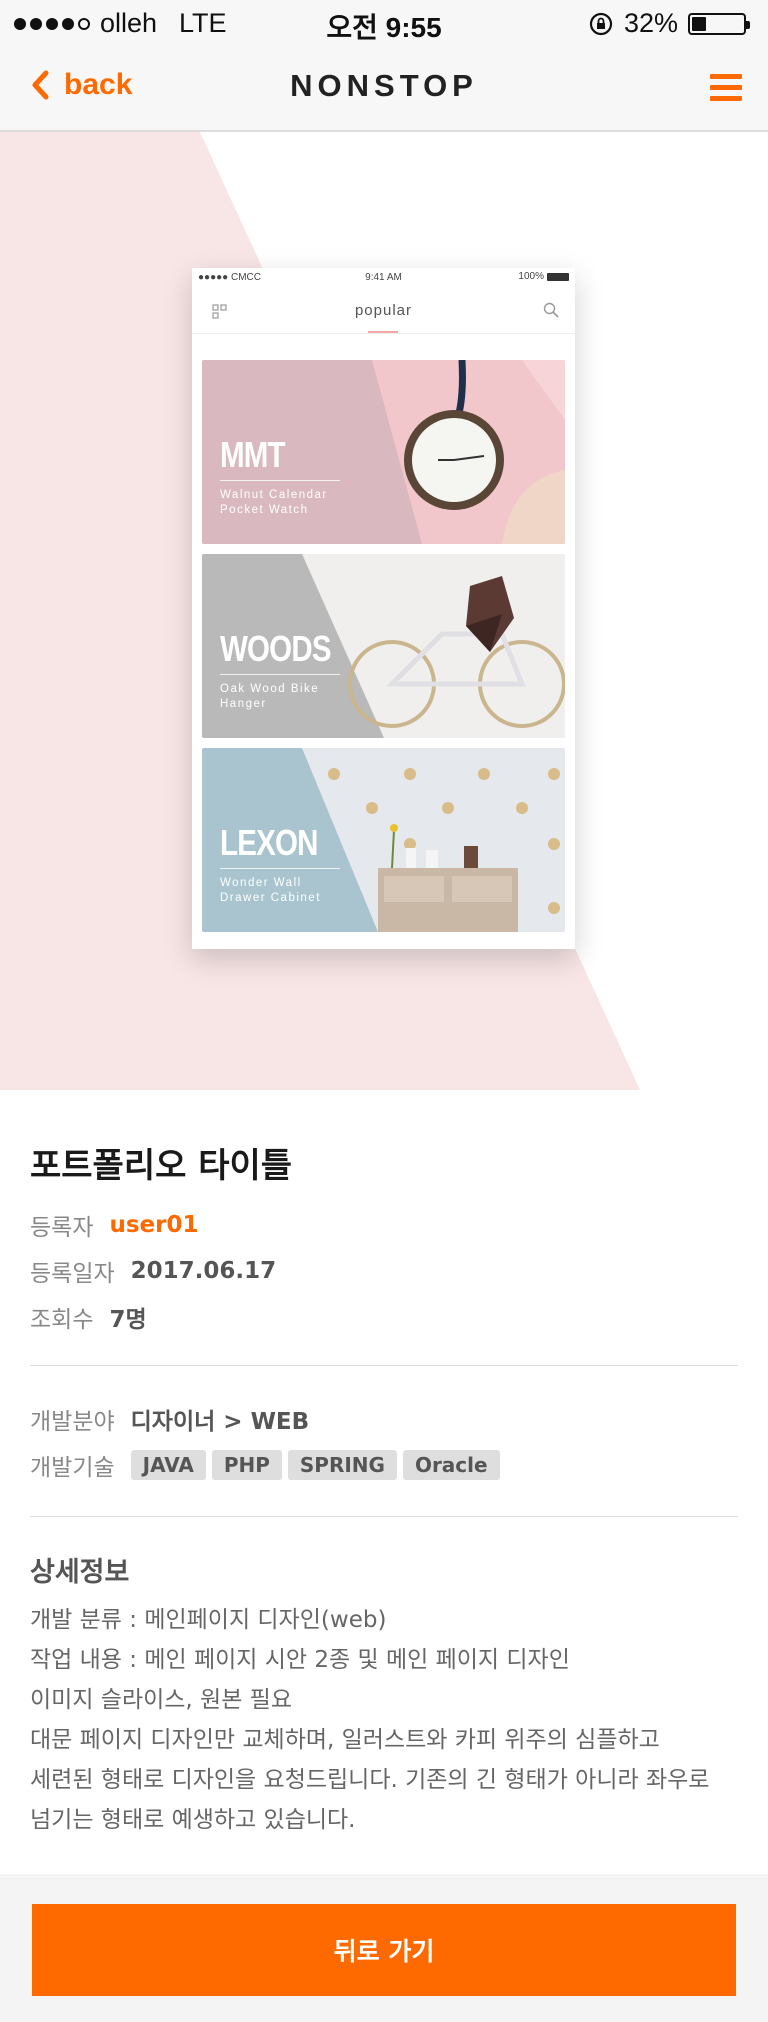  I want to click on tech-tag: JAVA, so click(168, 1465).